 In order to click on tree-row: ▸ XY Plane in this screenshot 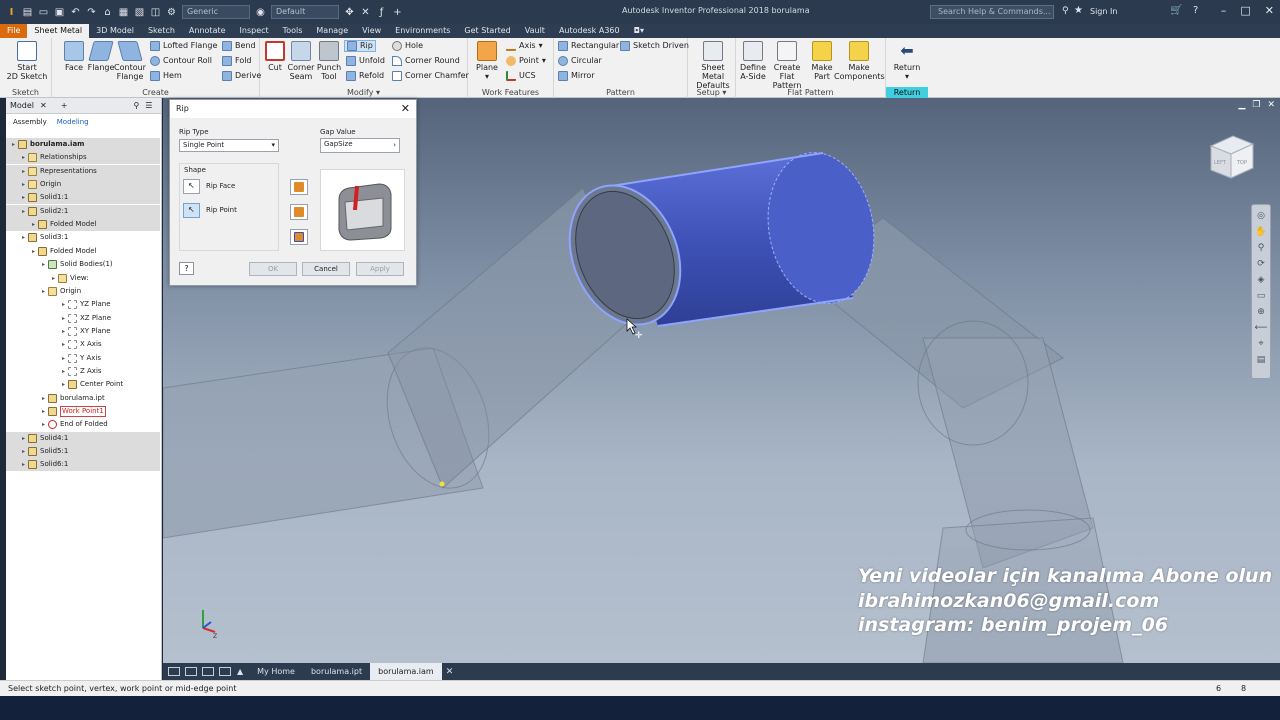, I will do `click(83, 331)`.